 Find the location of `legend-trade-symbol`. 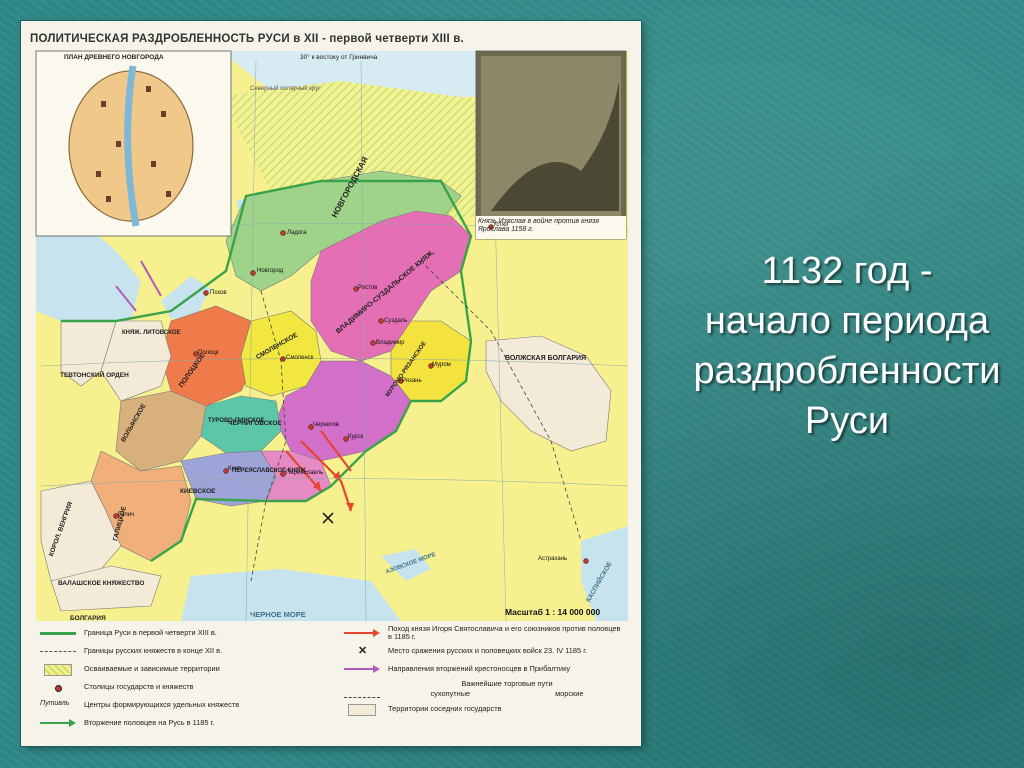

legend-trade-symbol is located at coordinates (364, 690).